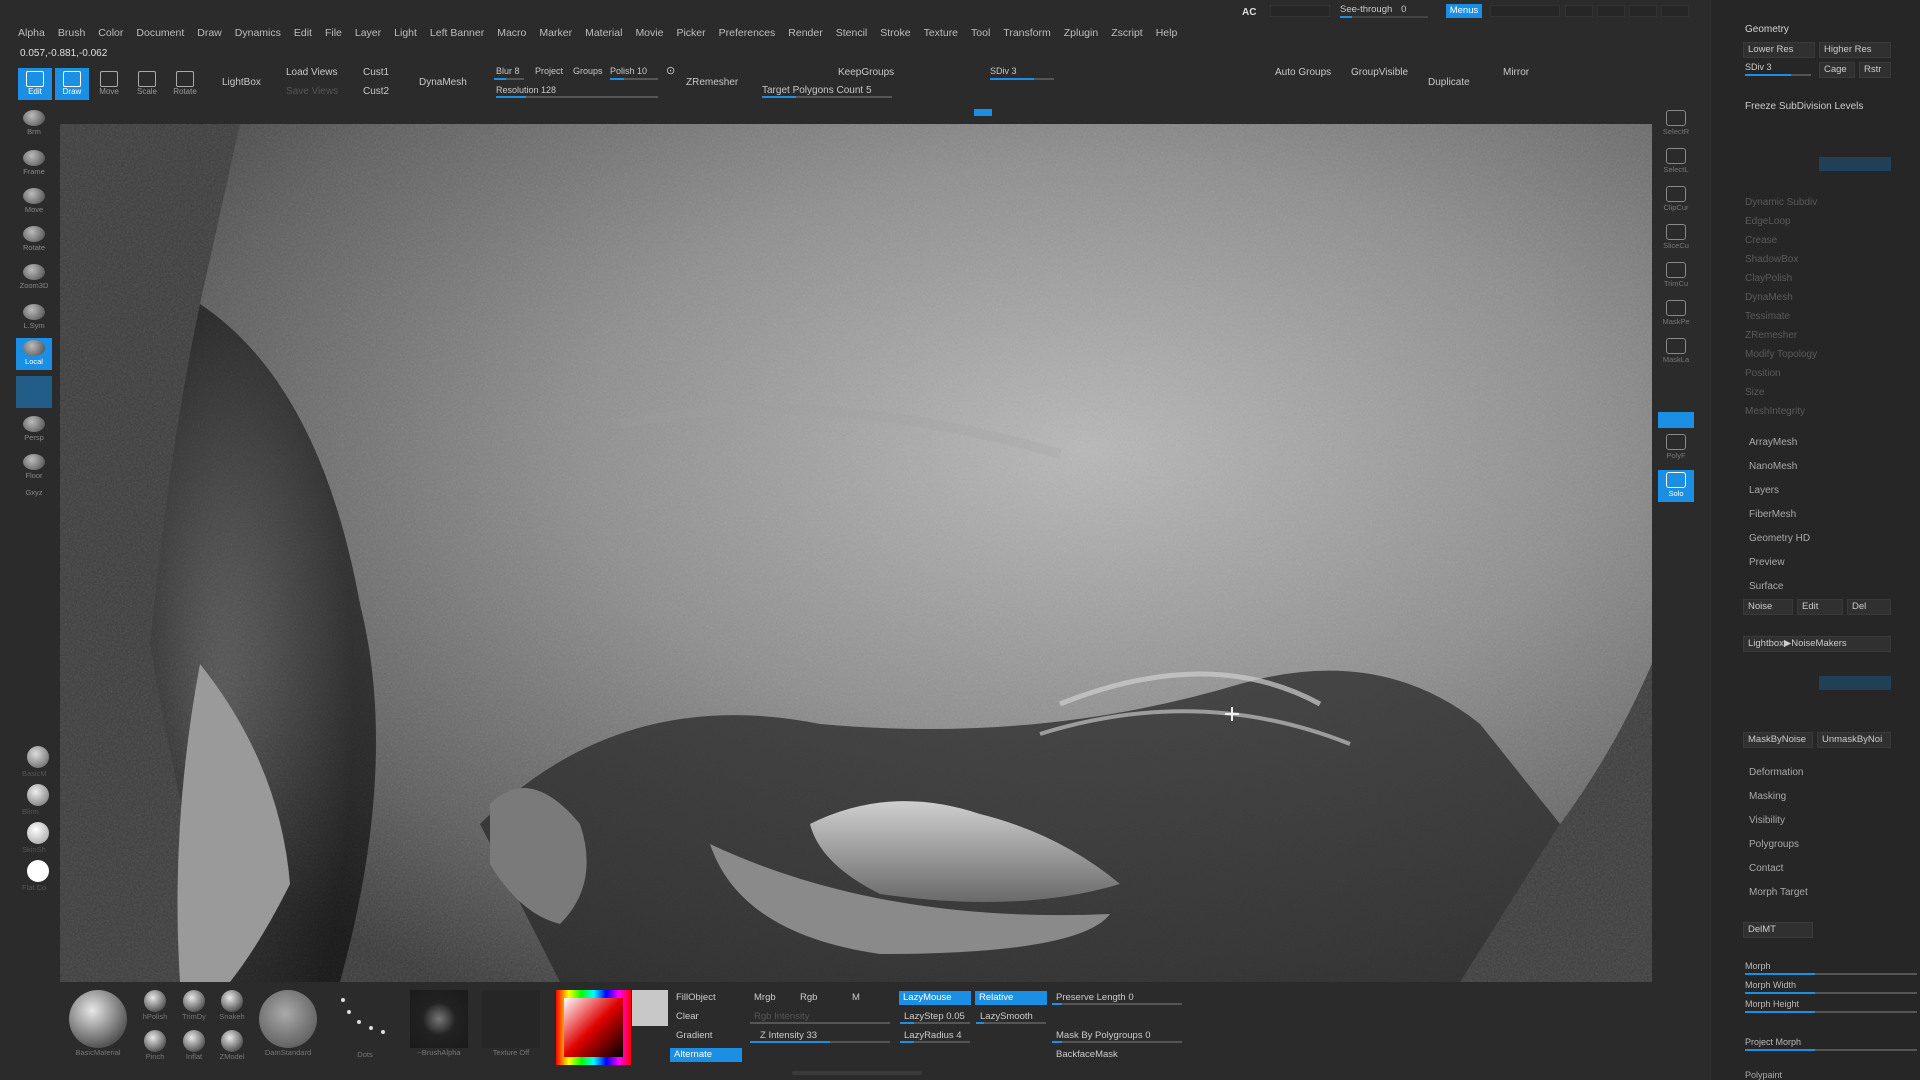 This screenshot has height=1080, width=1920. I want to click on menu-movie: Movie, so click(649, 33).